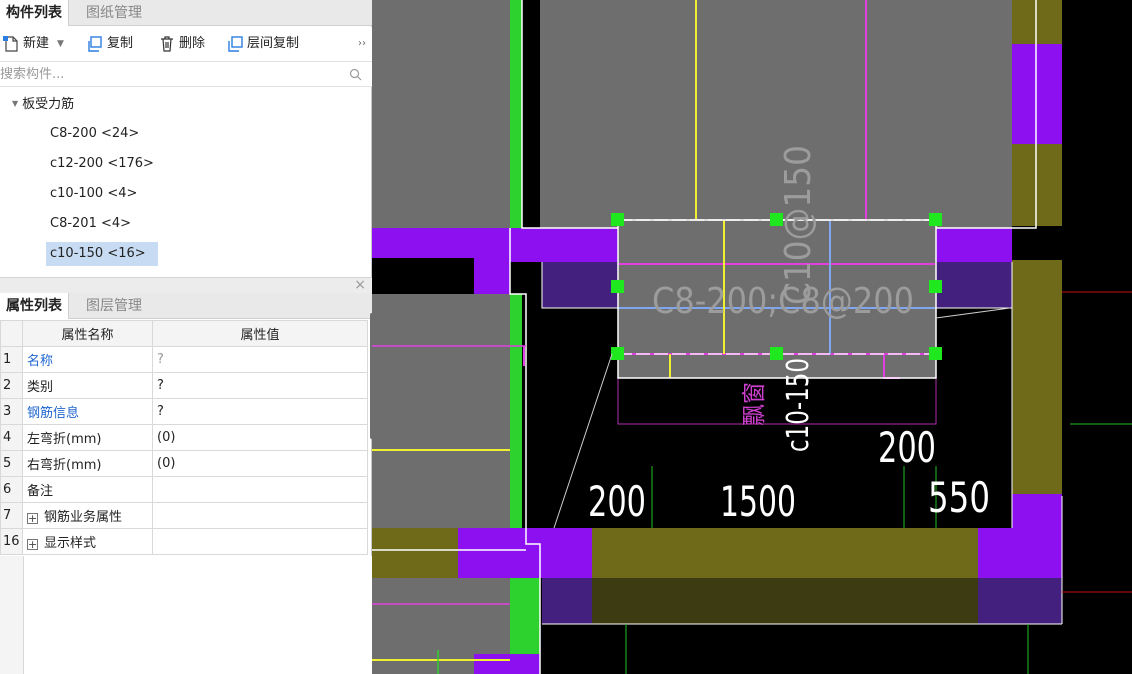  I want to click on search-icon, so click(355, 74).